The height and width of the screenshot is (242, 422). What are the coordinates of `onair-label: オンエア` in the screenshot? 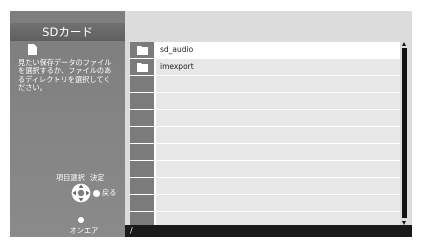 It's located at (84, 230).